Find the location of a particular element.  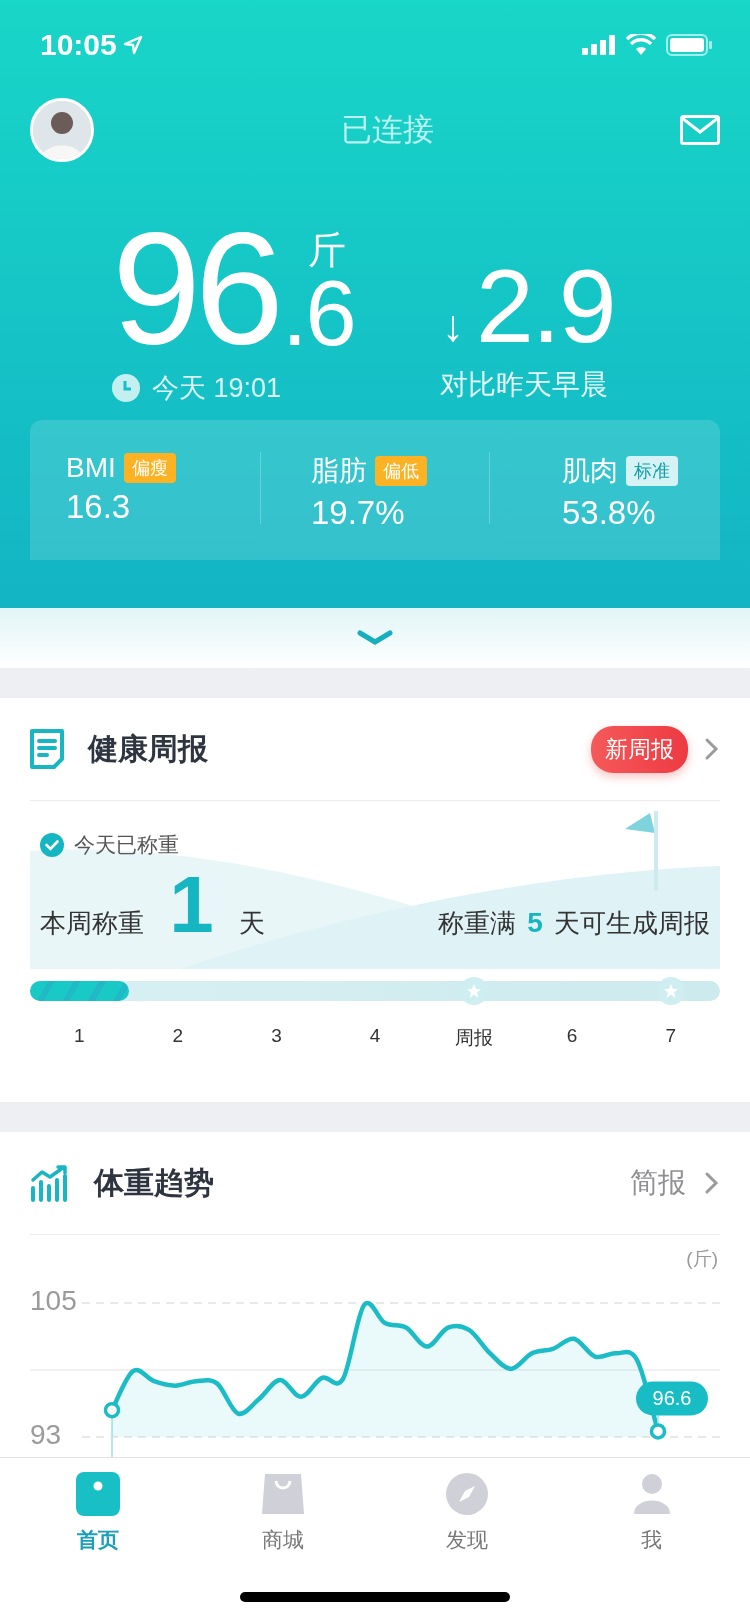

status-time: 10:05 is located at coordinates (78, 45).